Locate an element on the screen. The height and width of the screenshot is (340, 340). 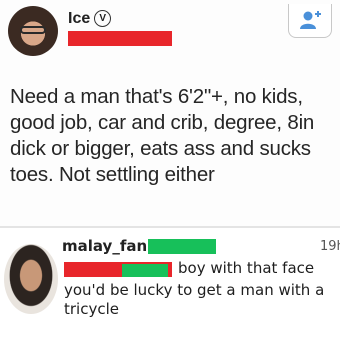
poster-username-text: Ice is located at coordinates (79, 18).